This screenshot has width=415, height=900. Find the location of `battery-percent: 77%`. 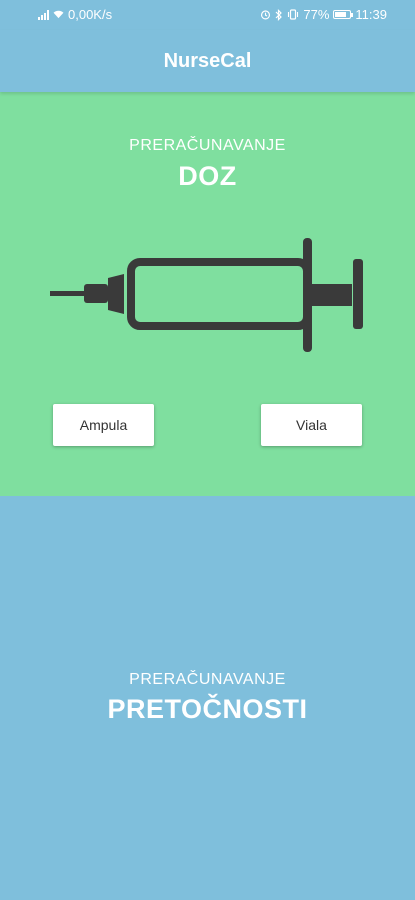

battery-percent: 77% is located at coordinates (316, 14).